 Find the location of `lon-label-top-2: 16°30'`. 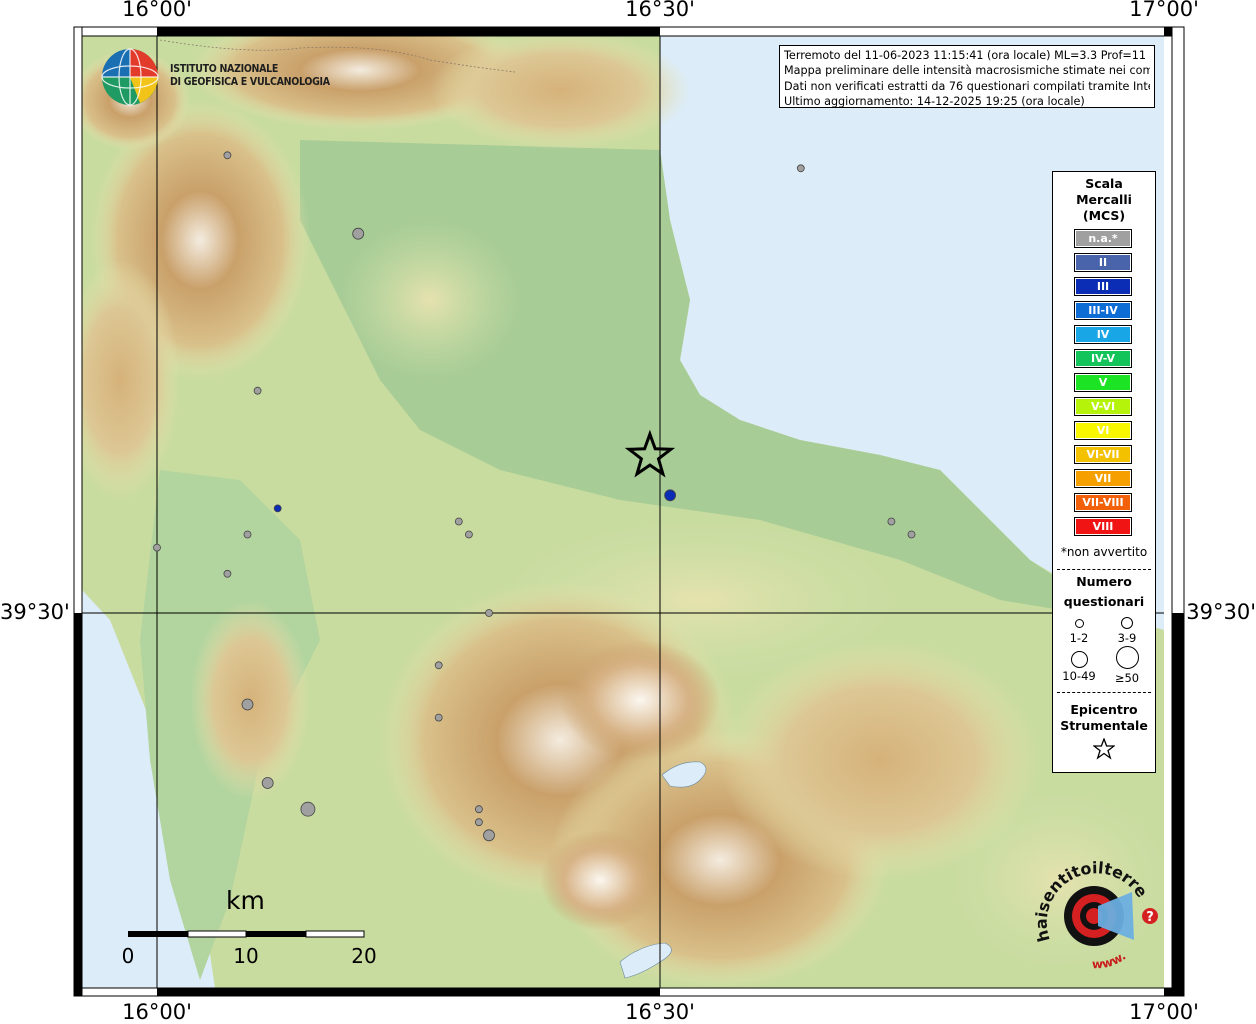

lon-label-top-2: 16°30' is located at coordinates (660, 10).